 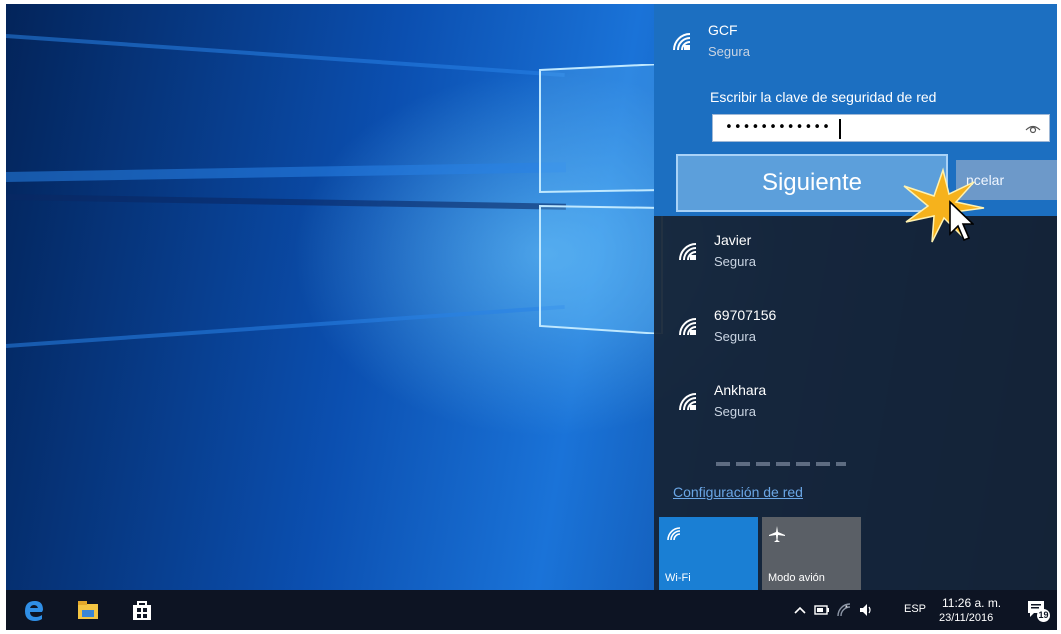 I want to click on edge-icon, so click(x=34, y=610).